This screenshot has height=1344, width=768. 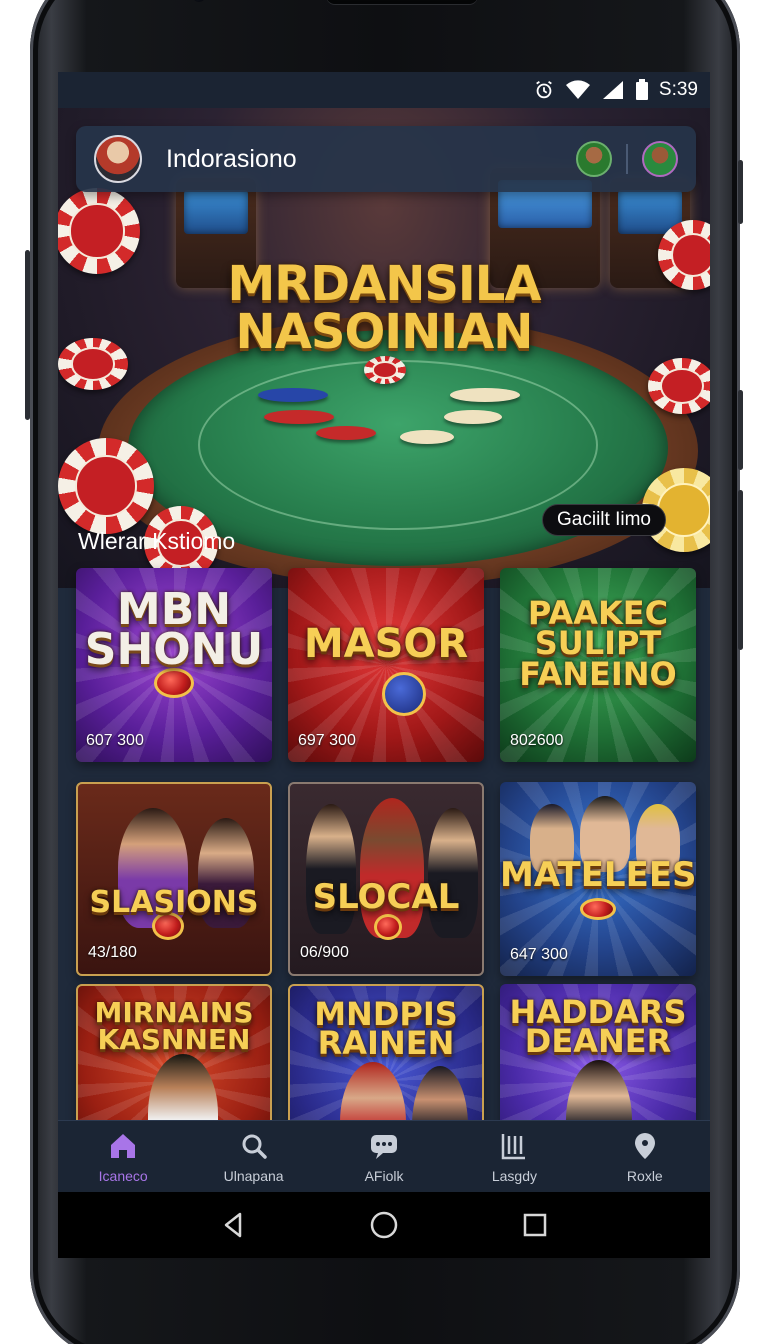 What do you see at coordinates (539, 954) in the screenshot?
I see `game-value: 647 300` at bounding box center [539, 954].